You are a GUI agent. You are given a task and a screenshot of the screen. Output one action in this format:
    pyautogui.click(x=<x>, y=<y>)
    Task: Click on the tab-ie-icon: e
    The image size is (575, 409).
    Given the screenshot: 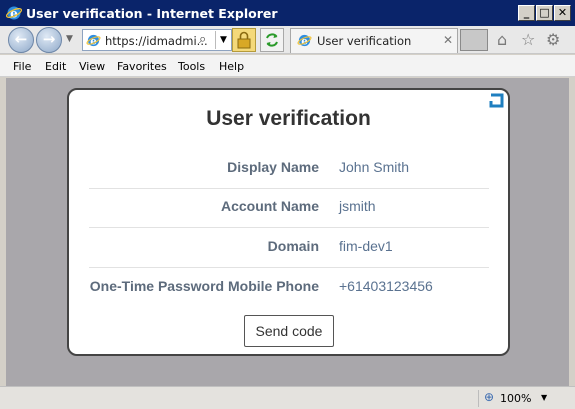 What is the action you would take?
    pyautogui.click(x=304, y=40)
    